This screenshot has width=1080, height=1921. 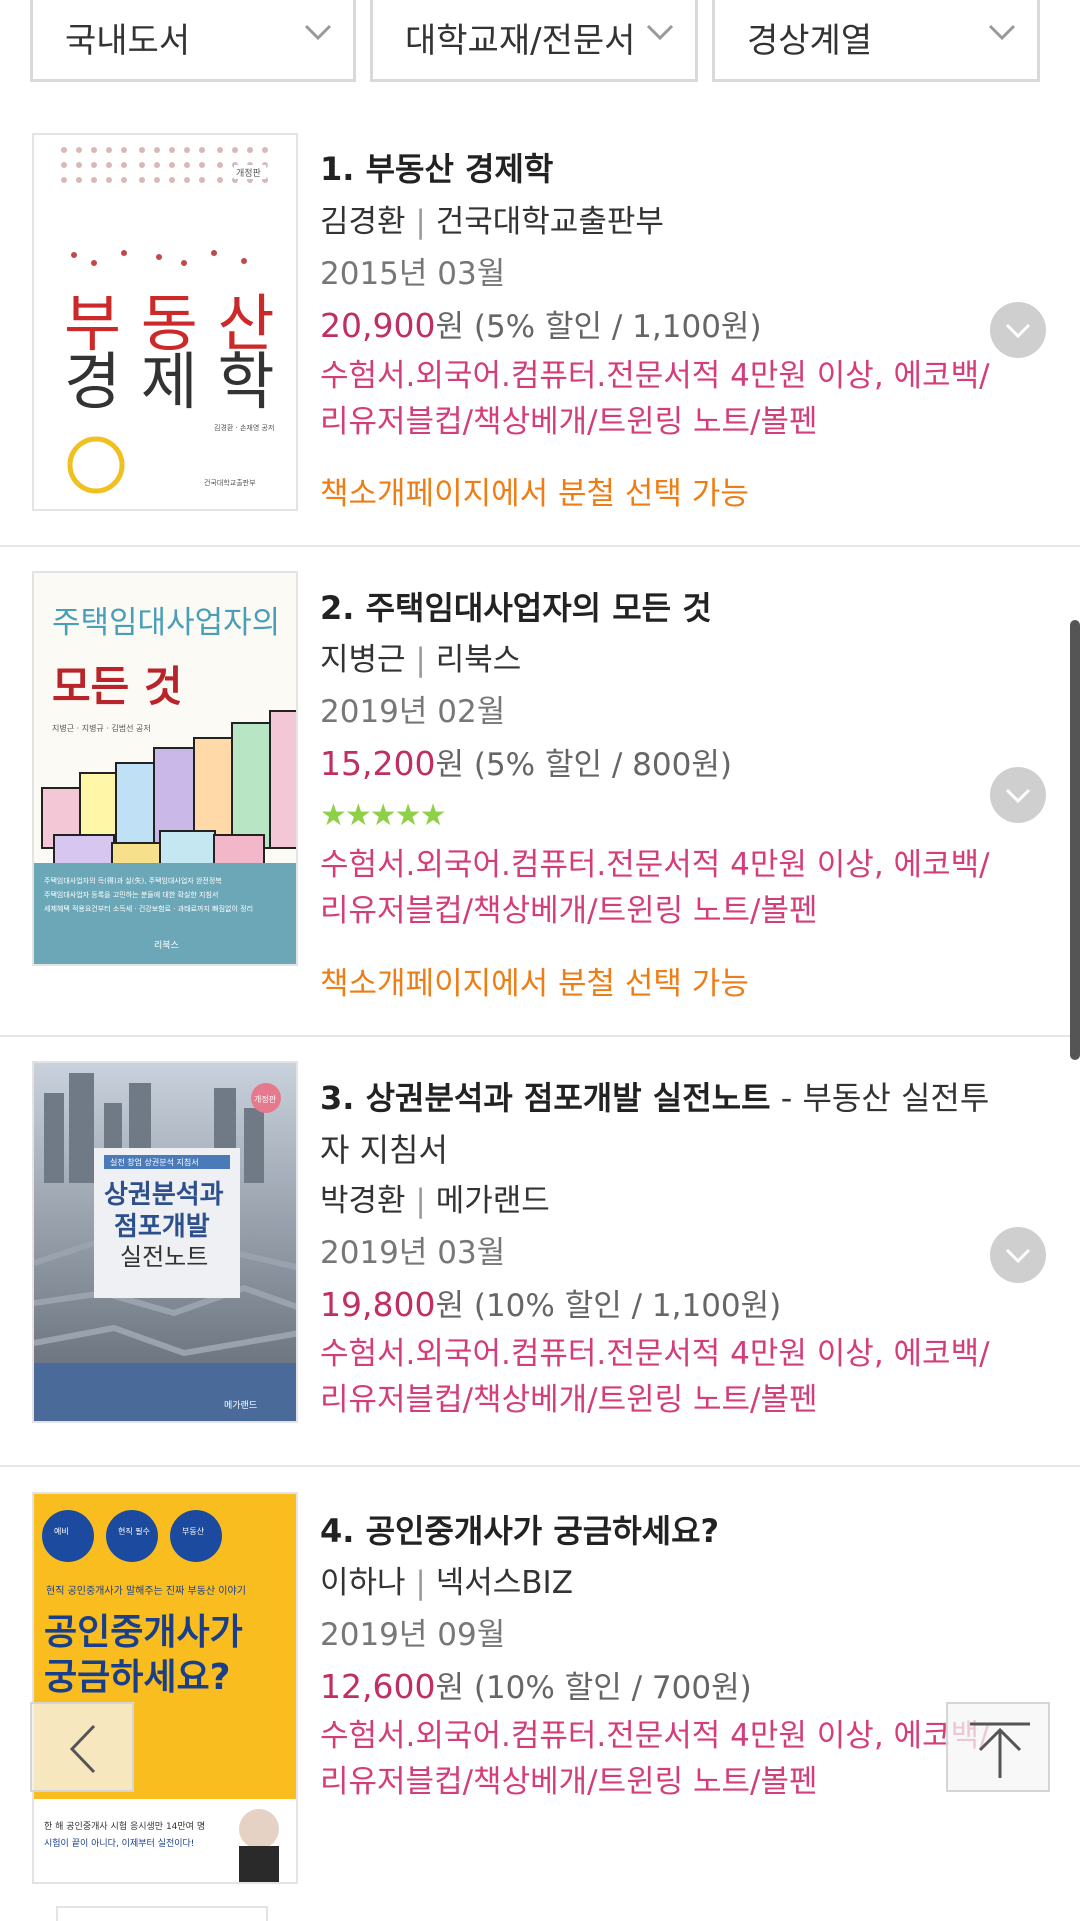 I want to click on book-price: 15,200원 (5% 할인 / 800원), so click(x=526, y=764).